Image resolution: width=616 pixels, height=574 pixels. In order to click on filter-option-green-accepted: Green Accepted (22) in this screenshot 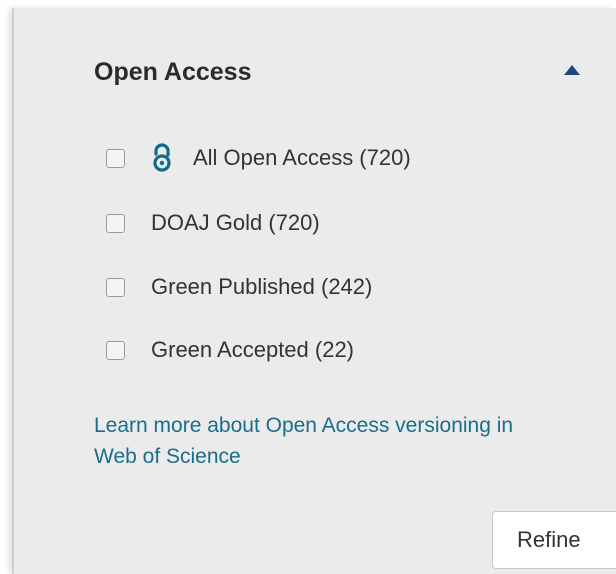, I will do `click(230, 350)`.